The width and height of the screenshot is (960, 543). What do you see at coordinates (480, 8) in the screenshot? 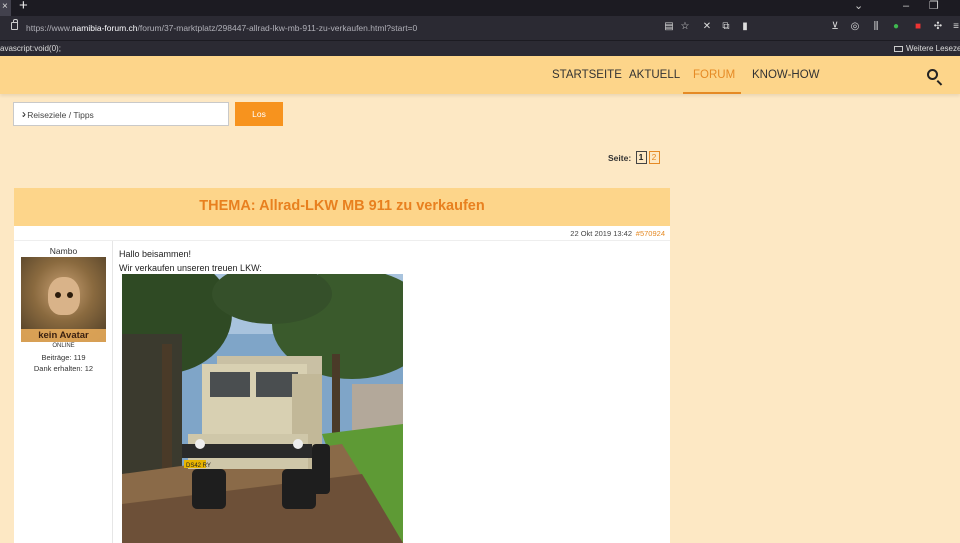
I see `browser-tab-bar: × + ⌄ – ❐` at bounding box center [480, 8].